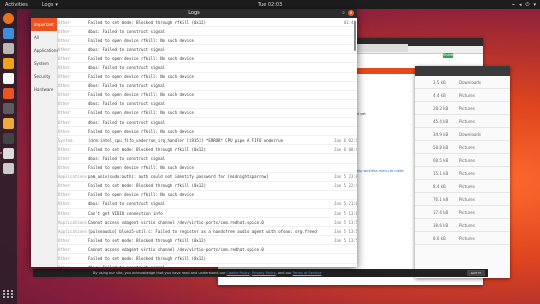 The height and width of the screenshot is (304, 540). I want to click on got-it-button: GOT IT, so click(475, 273).